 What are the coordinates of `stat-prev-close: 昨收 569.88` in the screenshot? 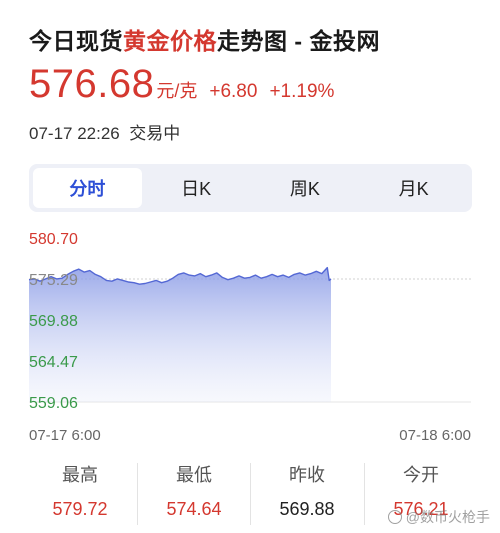 It's located at (307, 487).